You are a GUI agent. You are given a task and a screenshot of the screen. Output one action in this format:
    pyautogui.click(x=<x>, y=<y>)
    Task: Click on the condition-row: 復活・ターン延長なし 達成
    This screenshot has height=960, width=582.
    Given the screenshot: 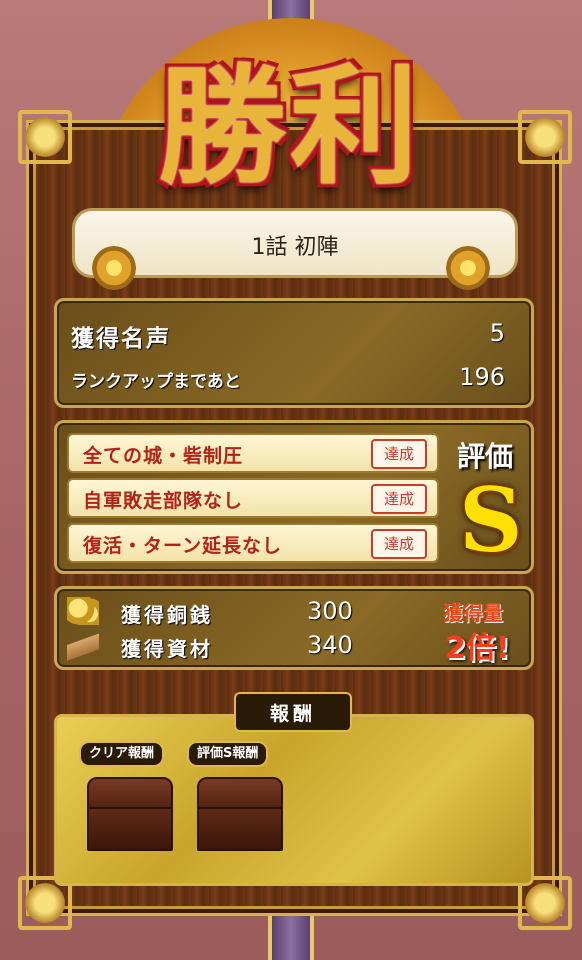 What is the action you would take?
    pyautogui.click(x=253, y=543)
    